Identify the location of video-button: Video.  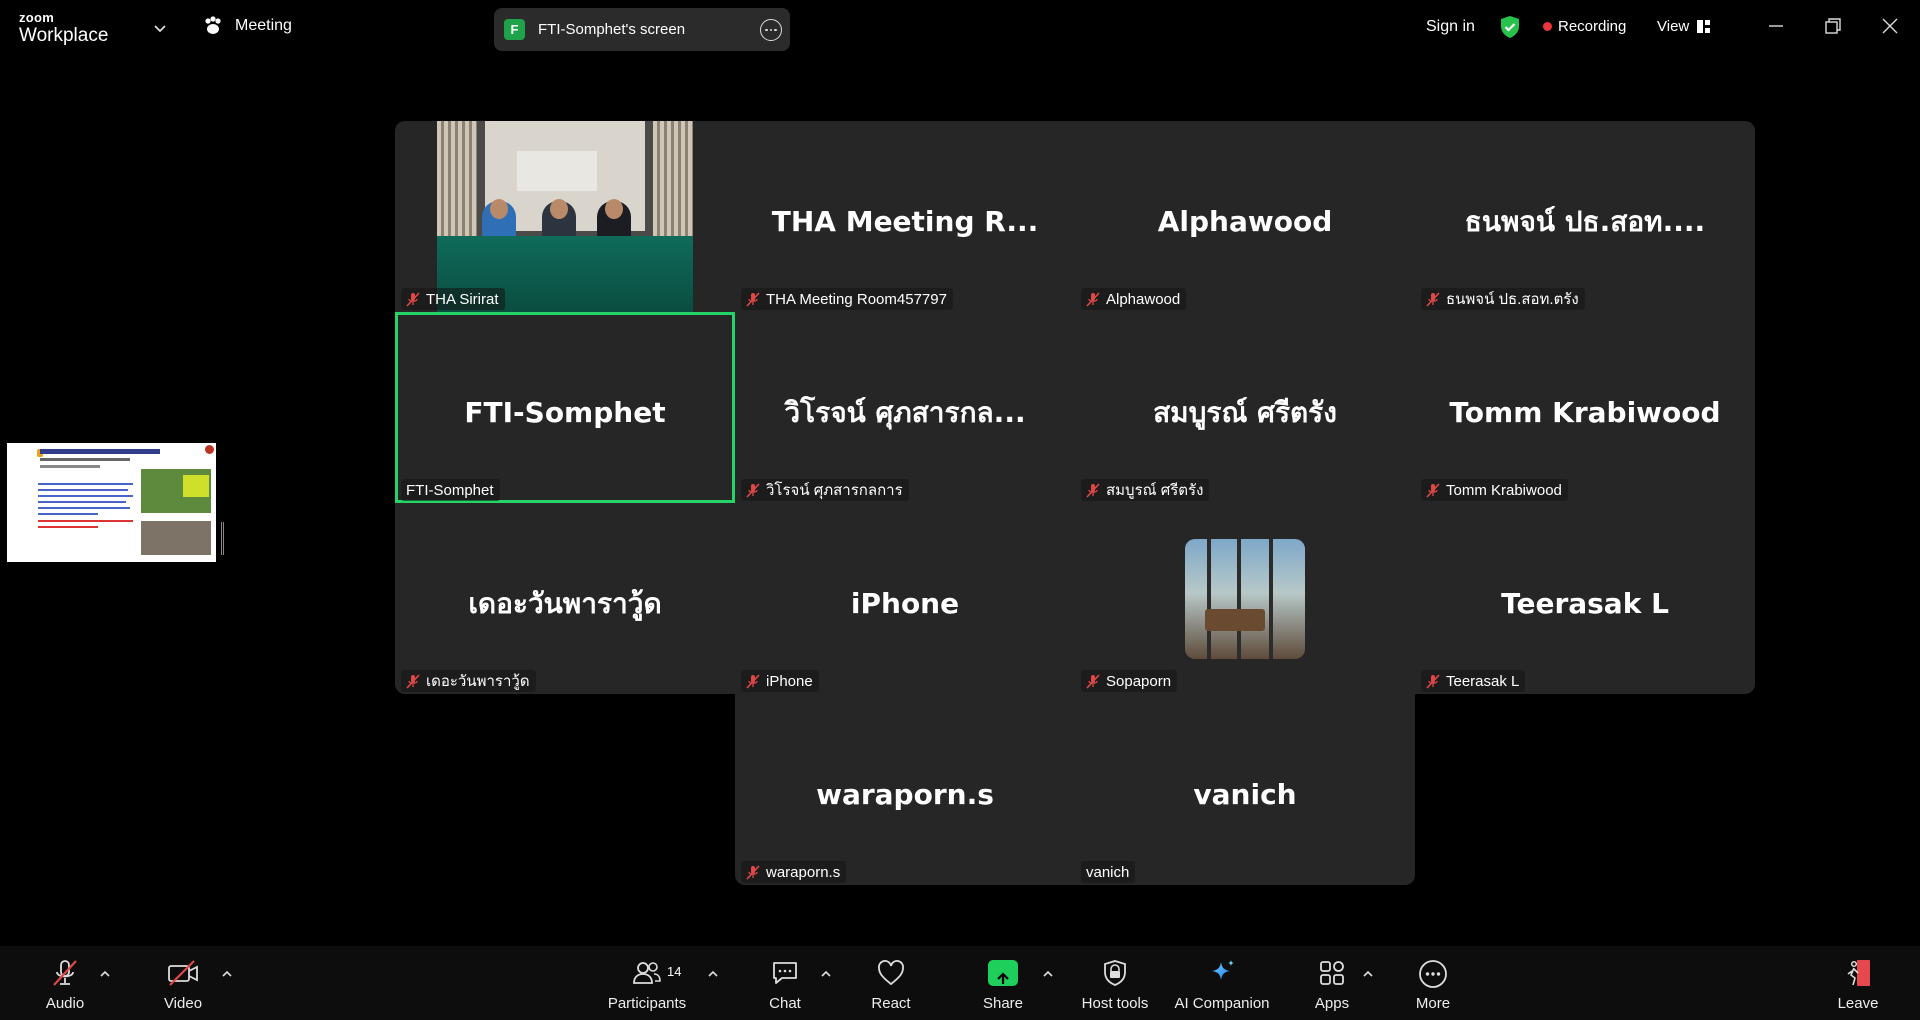
(183, 983).